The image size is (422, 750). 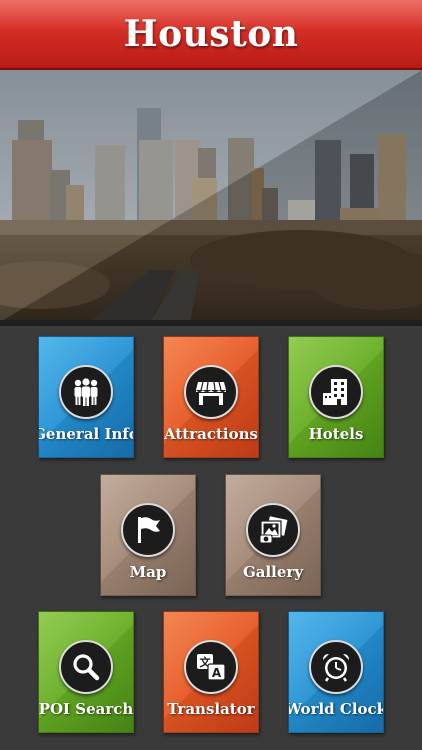 I want to click on hero-divider, so click(x=211, y=323).